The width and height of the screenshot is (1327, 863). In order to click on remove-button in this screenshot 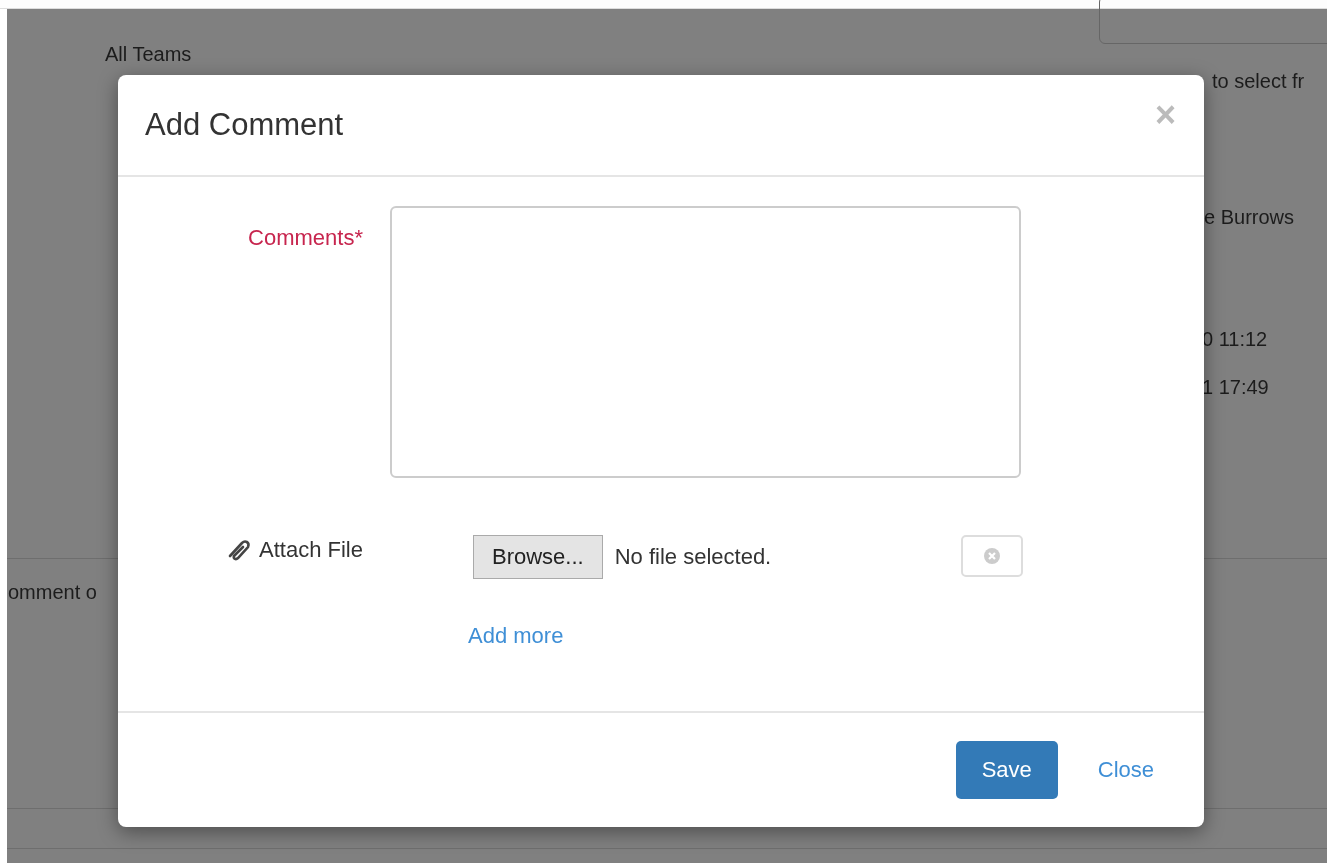, I will do `click(992, 556)`.